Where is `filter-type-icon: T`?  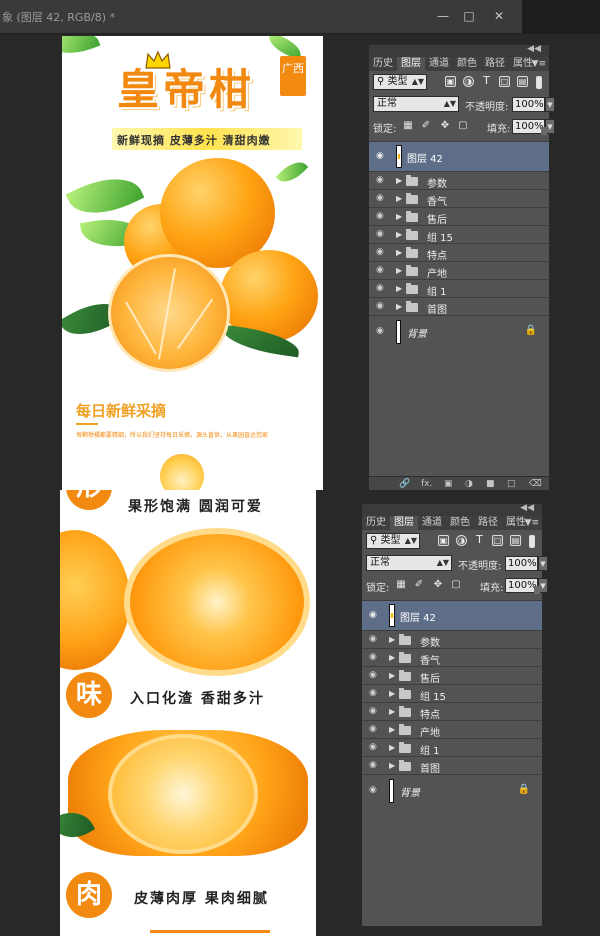 filter-type-icon: T is located at coordinates (479, 540).